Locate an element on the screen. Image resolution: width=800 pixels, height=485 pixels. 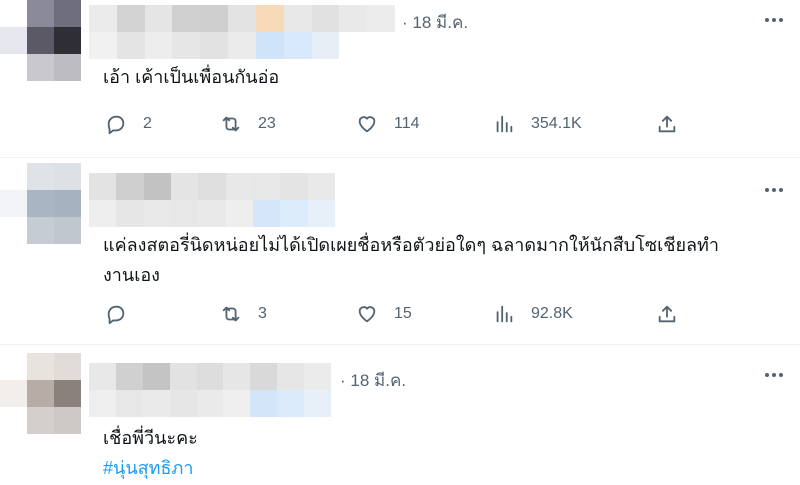
reply-button is located at coordinates (124, 314).